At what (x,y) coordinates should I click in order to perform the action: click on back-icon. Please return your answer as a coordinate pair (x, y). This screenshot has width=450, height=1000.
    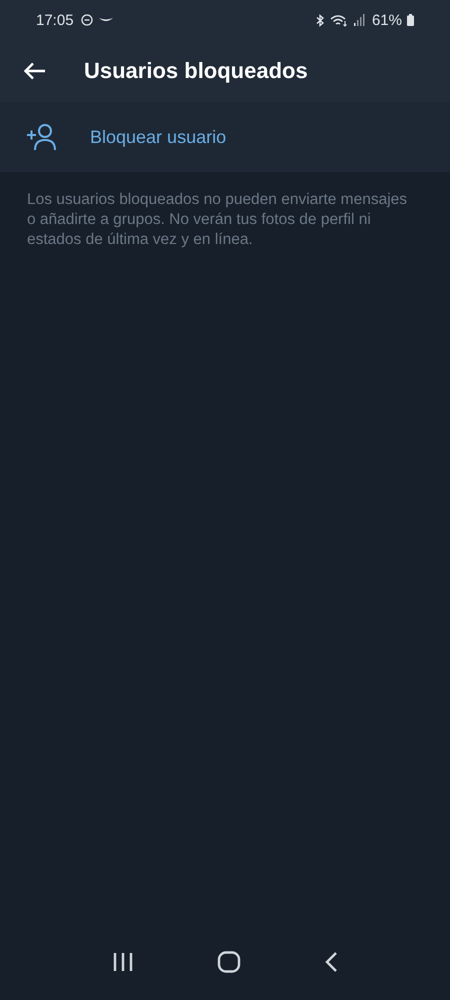
    Looking at the image, I should click on (331, 962).